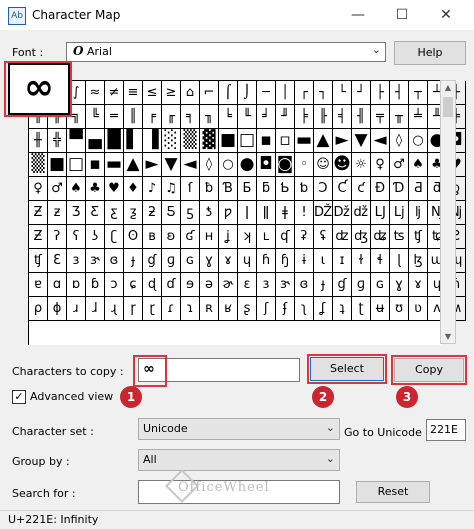 This screenshot has height=529, width=474. Describe the element at coordinates (380, 165) in the screenshot. I see `grid-cell: ♀` at that location.